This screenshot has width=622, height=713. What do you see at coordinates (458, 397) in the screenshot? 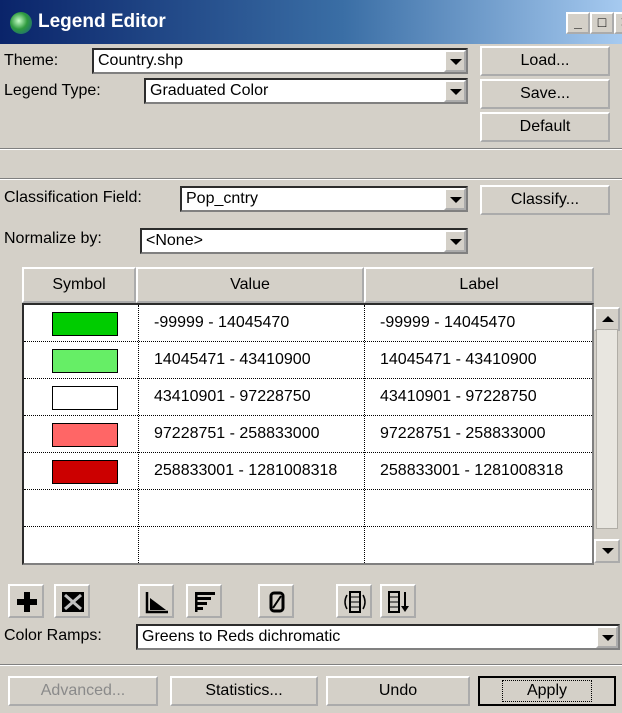
I see `label-cell: 43410901 - 97228750` at bounding box center [458, 397].